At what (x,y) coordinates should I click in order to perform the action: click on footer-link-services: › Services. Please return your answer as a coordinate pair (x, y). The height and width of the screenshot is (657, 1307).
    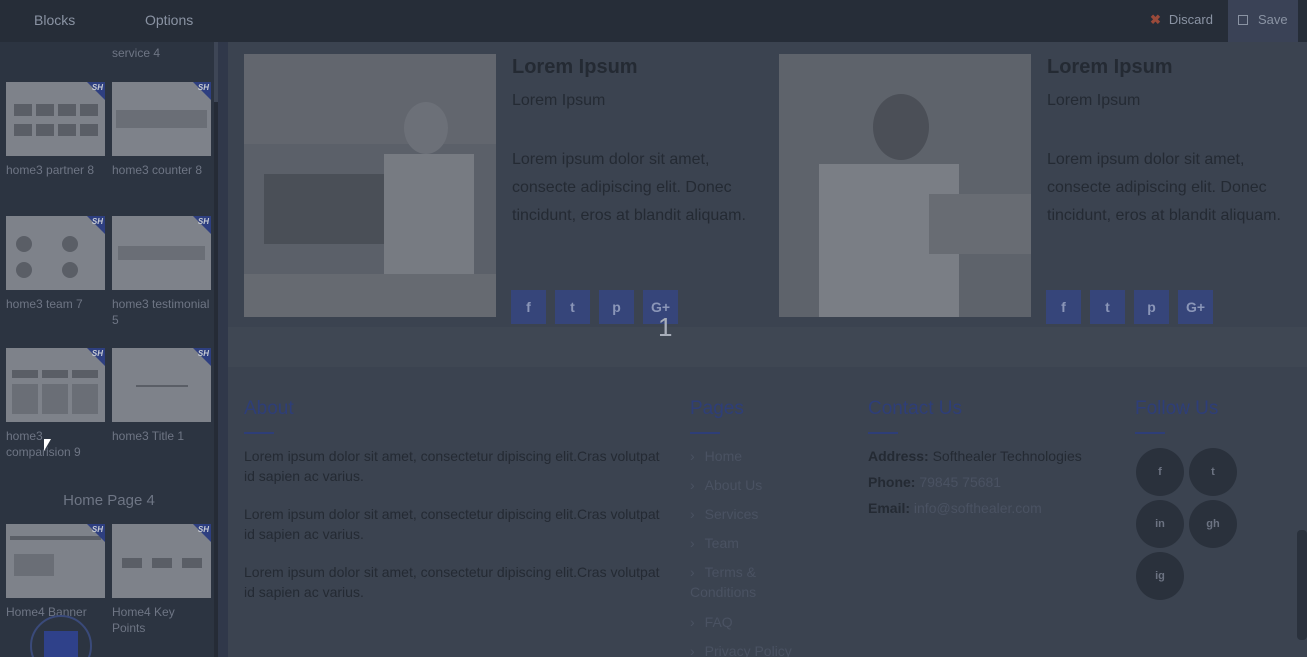
    Looking at the image, I should click on (724, 514).